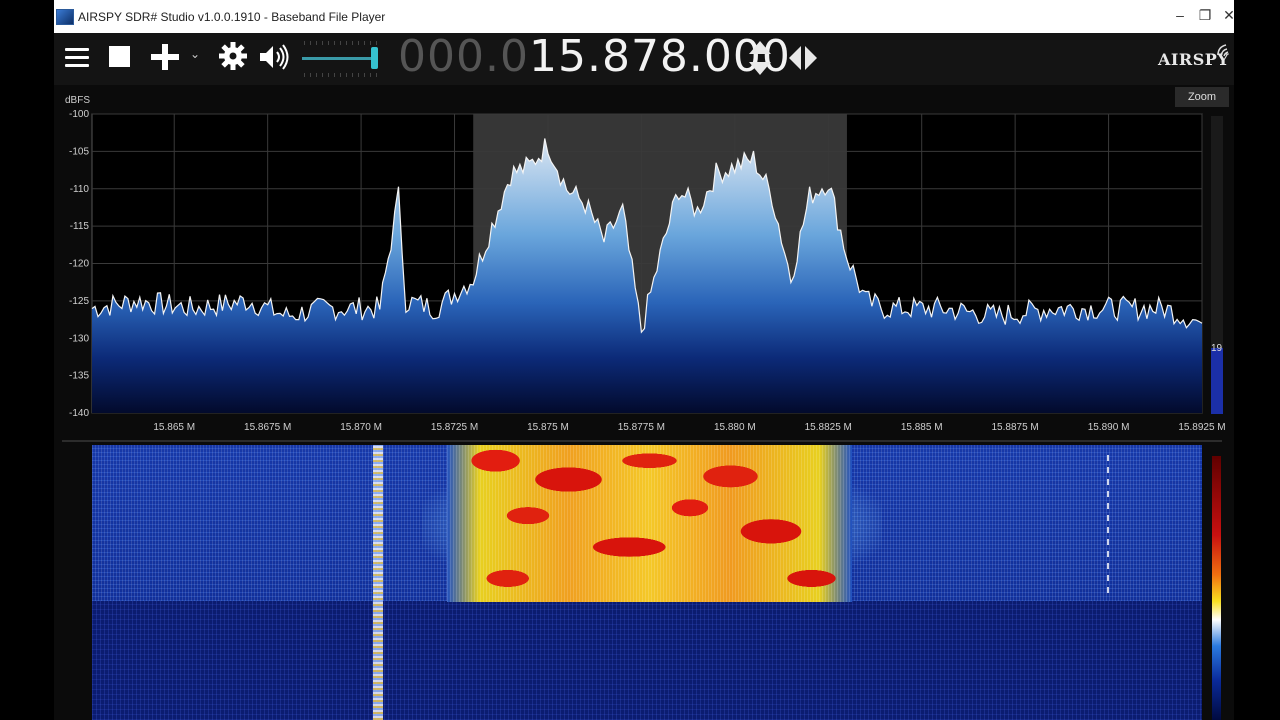 The width and height of the screenshot is (1280, 720). What do you see at coordinates (119, 56) in the screenshot?
I see `stop-icon` at bounding box center [119, 56].